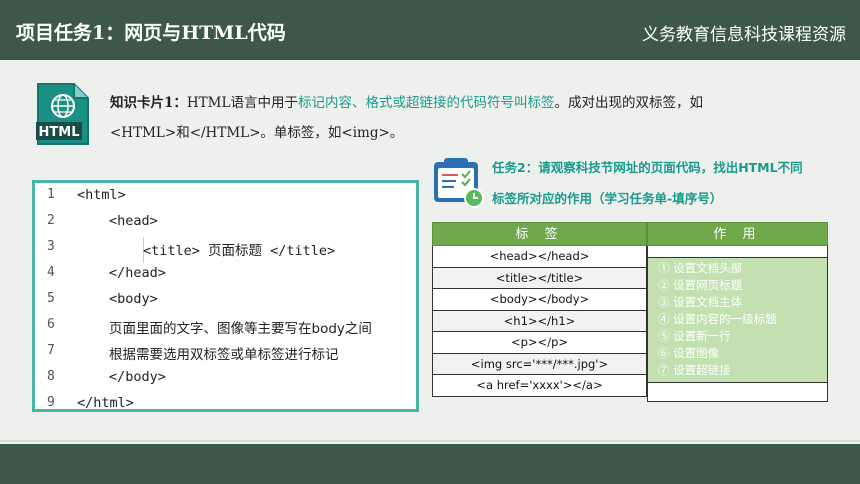  I want to click on line-number: 9, so click(51, 402).